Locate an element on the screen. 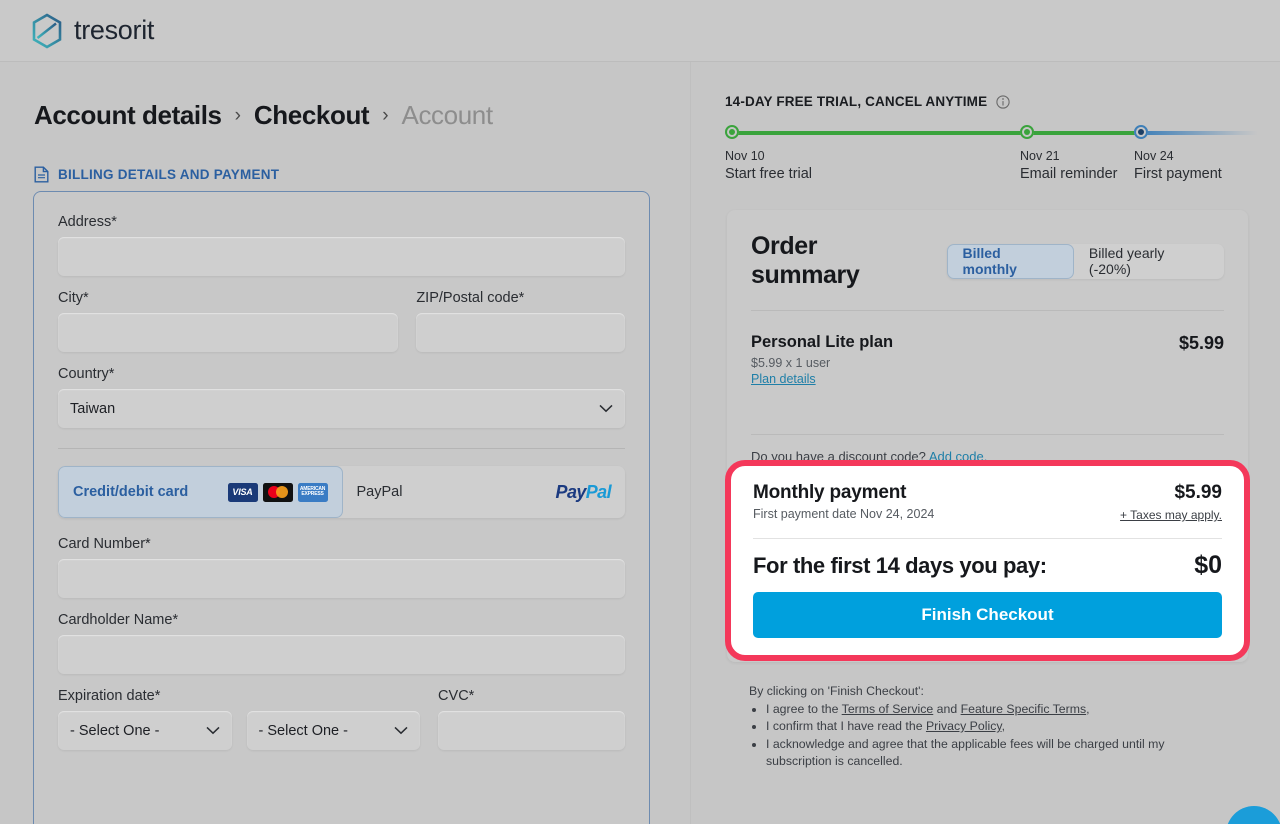 The height and width of the screenshot is (824, 1280). trial-heading-row: 14-DAY FREE TRIAL, CANCEL ANYTIME is located at coordinates (867, 101).